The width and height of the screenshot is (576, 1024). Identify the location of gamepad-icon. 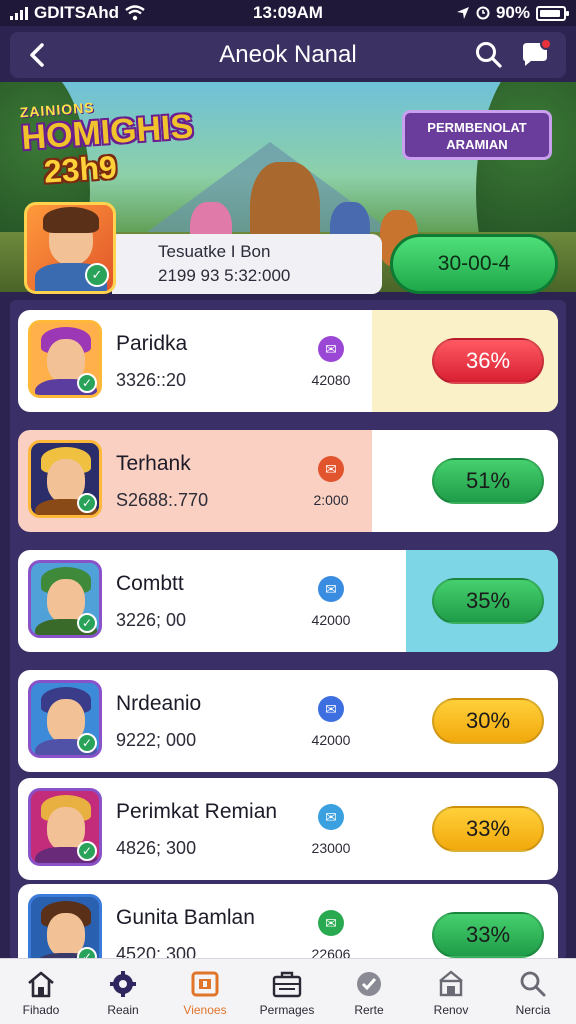
(205, 984).